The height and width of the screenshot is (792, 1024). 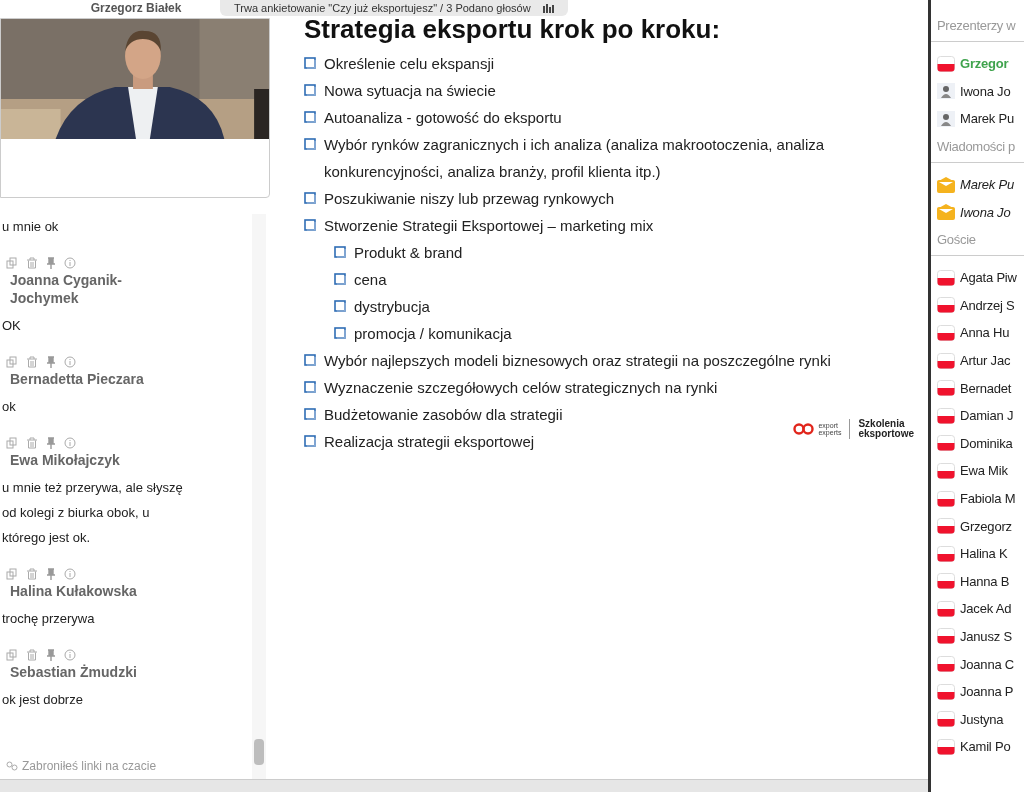 What do you see at coordinates (881, 429) in the screenshot?
I see `logo-tagline: Szkolenia eksportowe` at bounding box center [881, 429].